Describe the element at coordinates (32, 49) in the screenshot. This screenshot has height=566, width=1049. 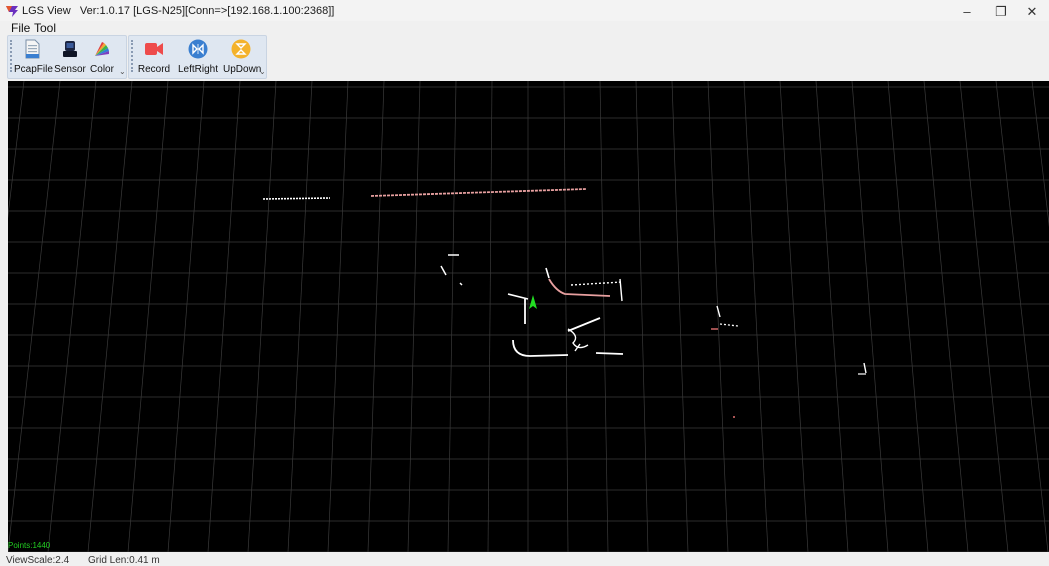
I see `document-icon` at that location.